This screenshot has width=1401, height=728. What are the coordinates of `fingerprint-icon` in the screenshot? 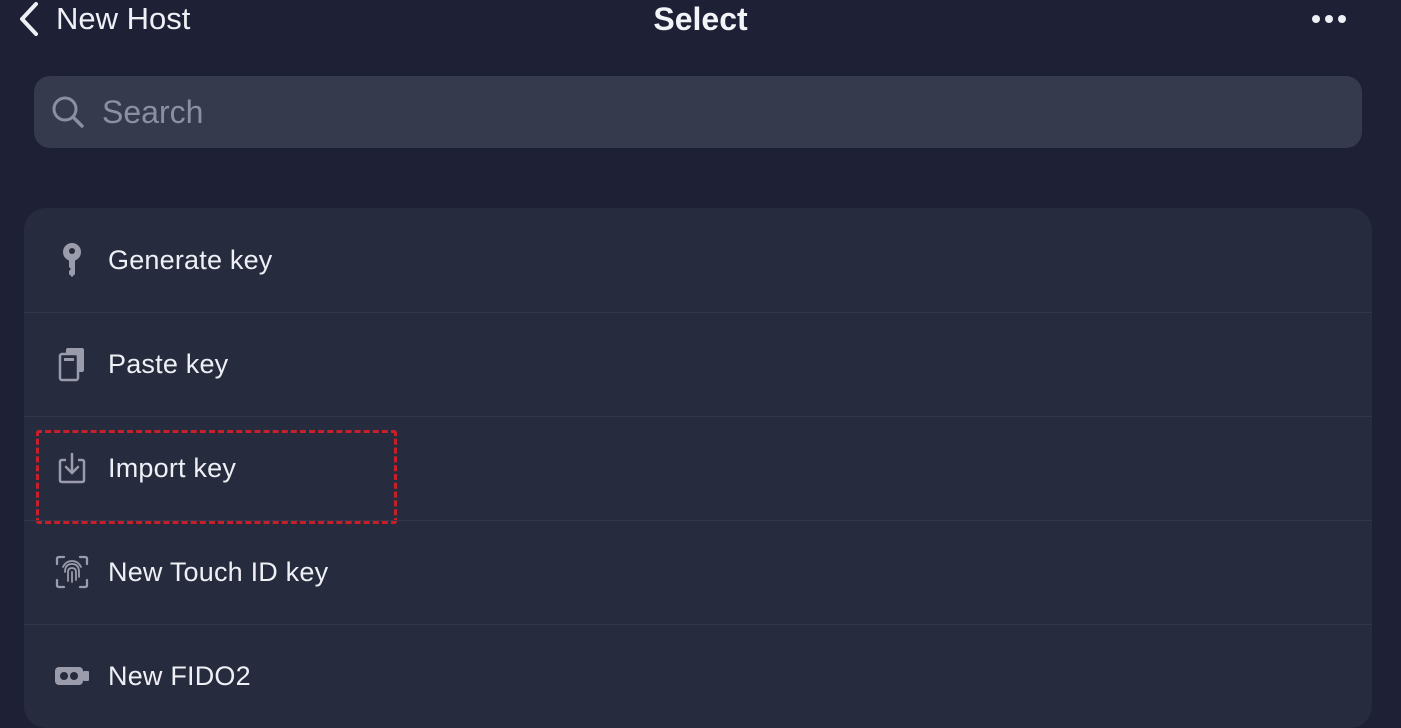 It's located at (72, 572).